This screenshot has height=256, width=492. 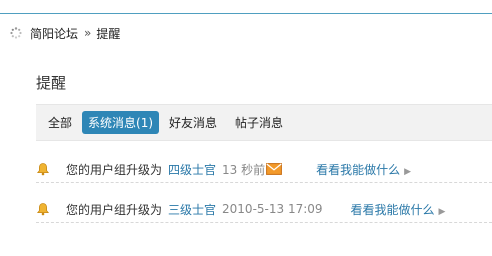 I want to click on breadcrumb: 简阳论坛 » 提醒, so click(x=65, y=33).